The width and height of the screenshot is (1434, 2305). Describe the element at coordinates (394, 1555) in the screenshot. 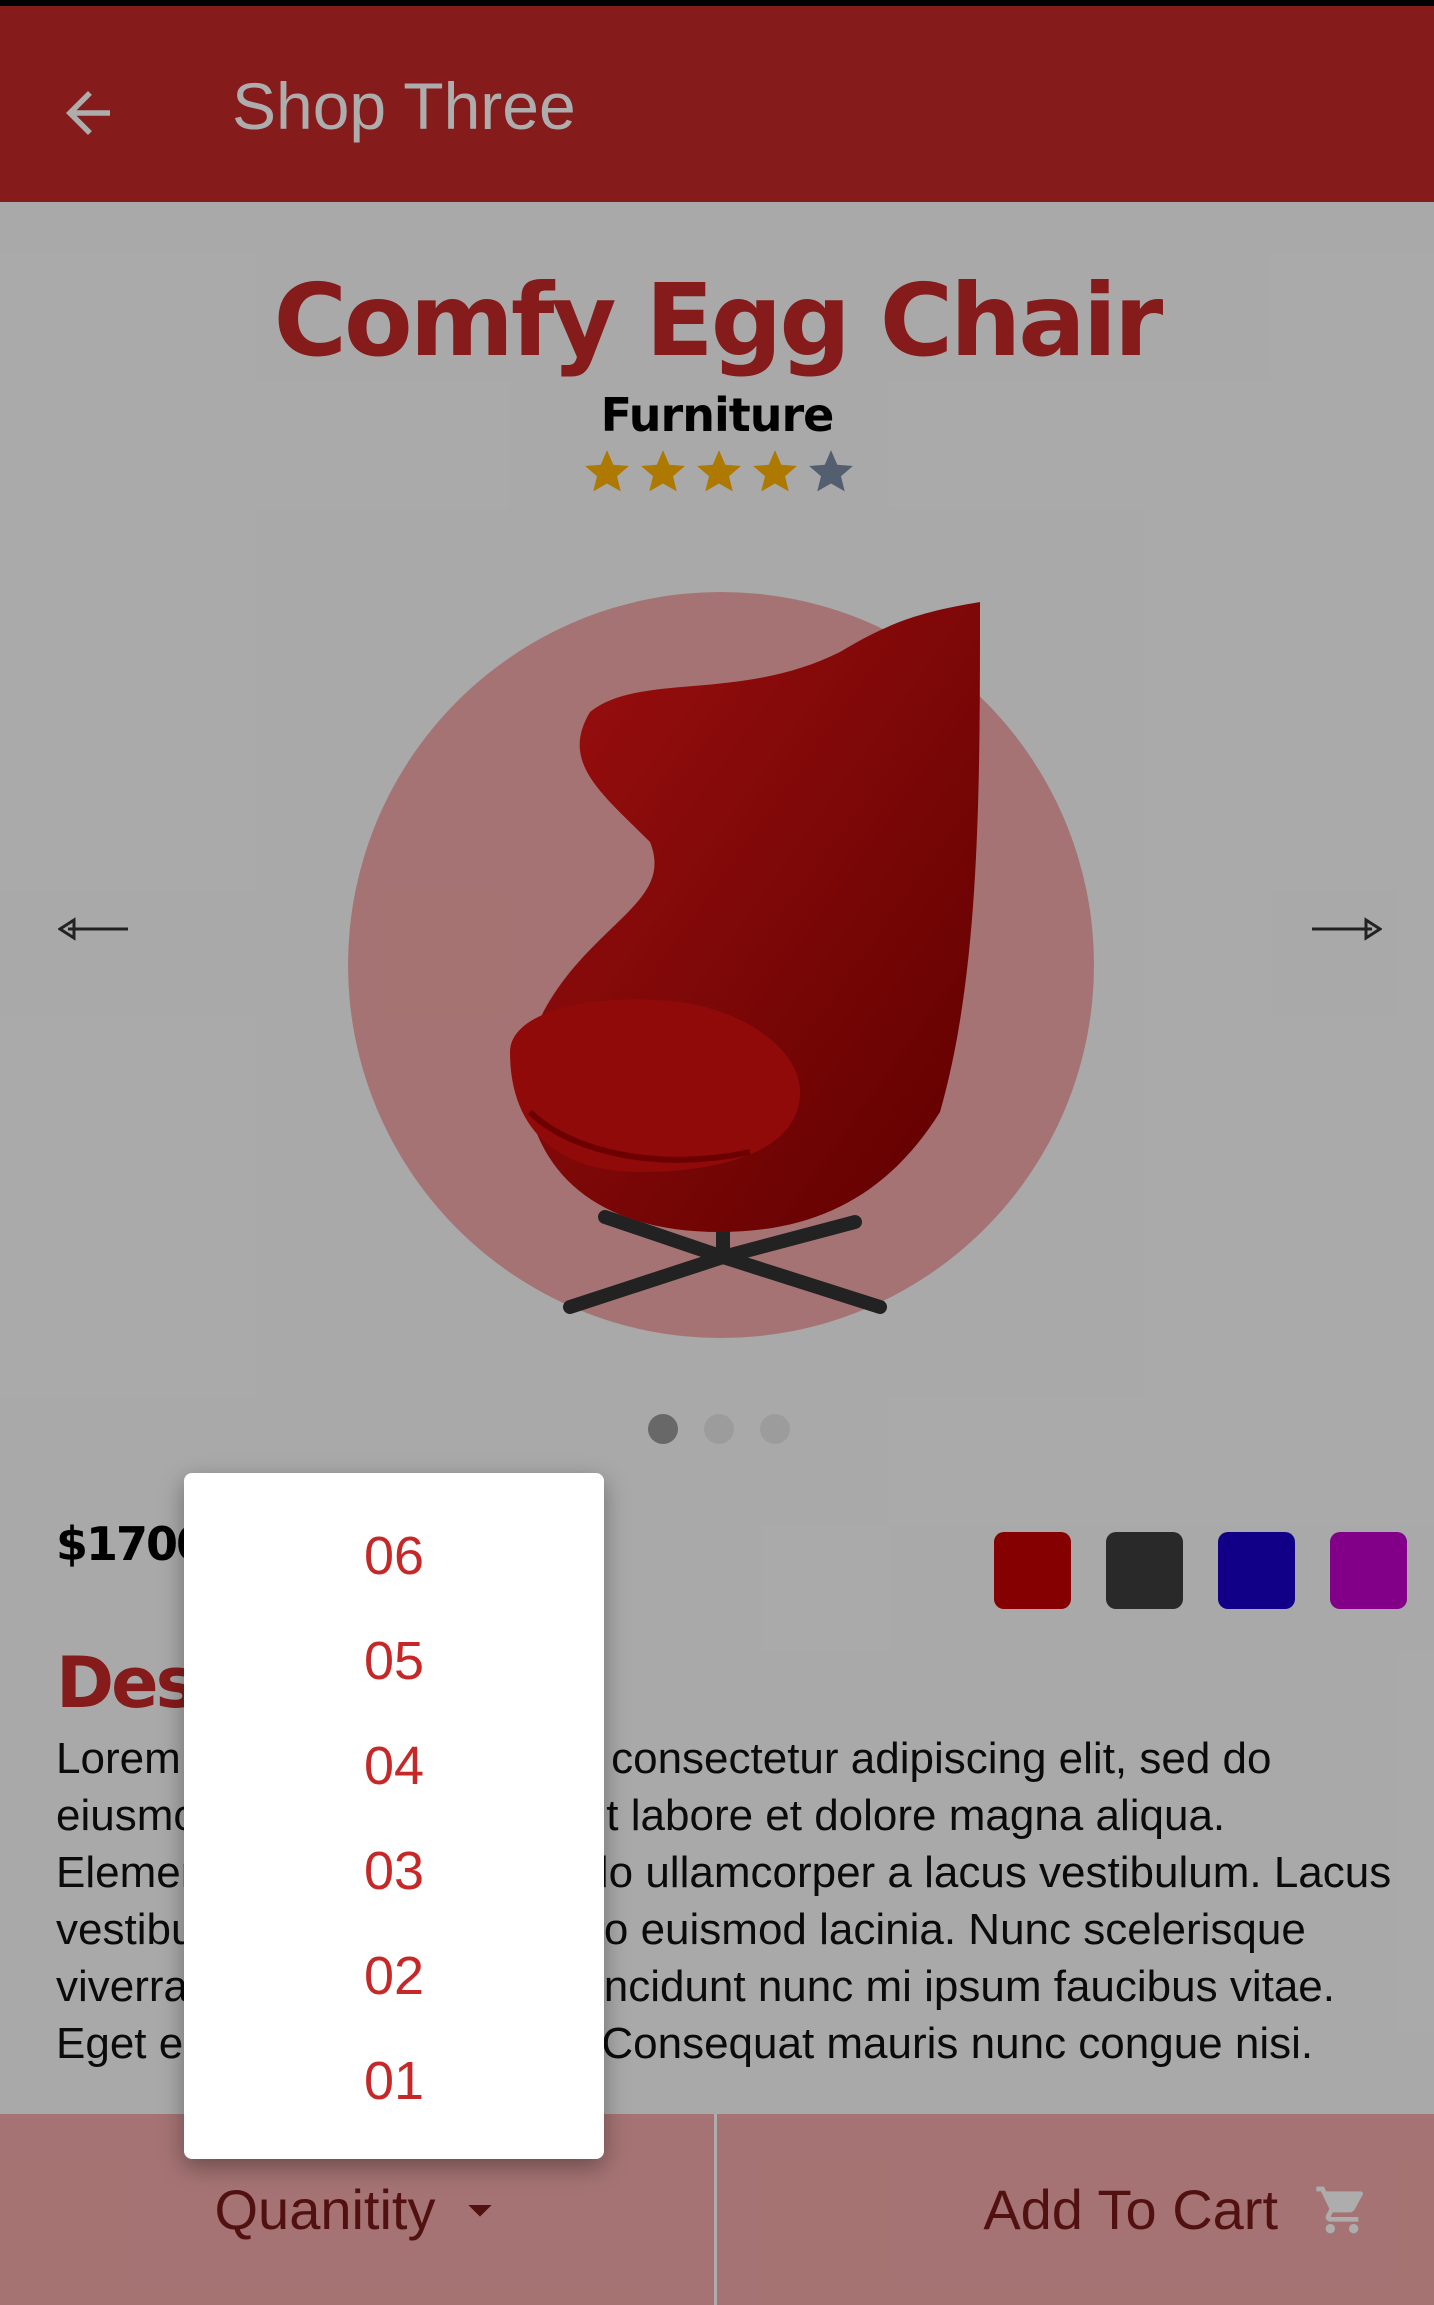

I see `quantity-option: 06` at that location.